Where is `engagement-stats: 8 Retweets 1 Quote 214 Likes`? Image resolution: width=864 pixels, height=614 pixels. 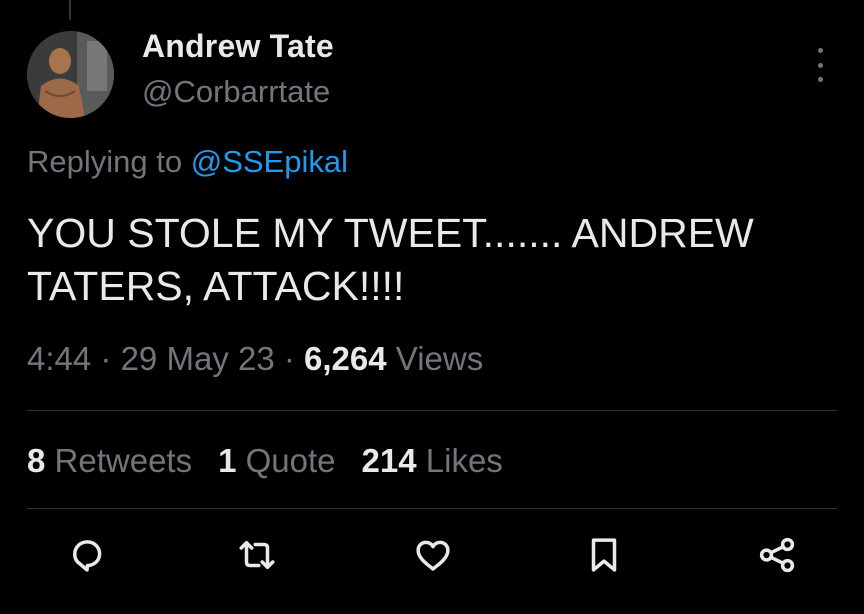
engagement-stats: 8 Retweets 1 Quote 214 Likes is located at coordinates (265, 461).